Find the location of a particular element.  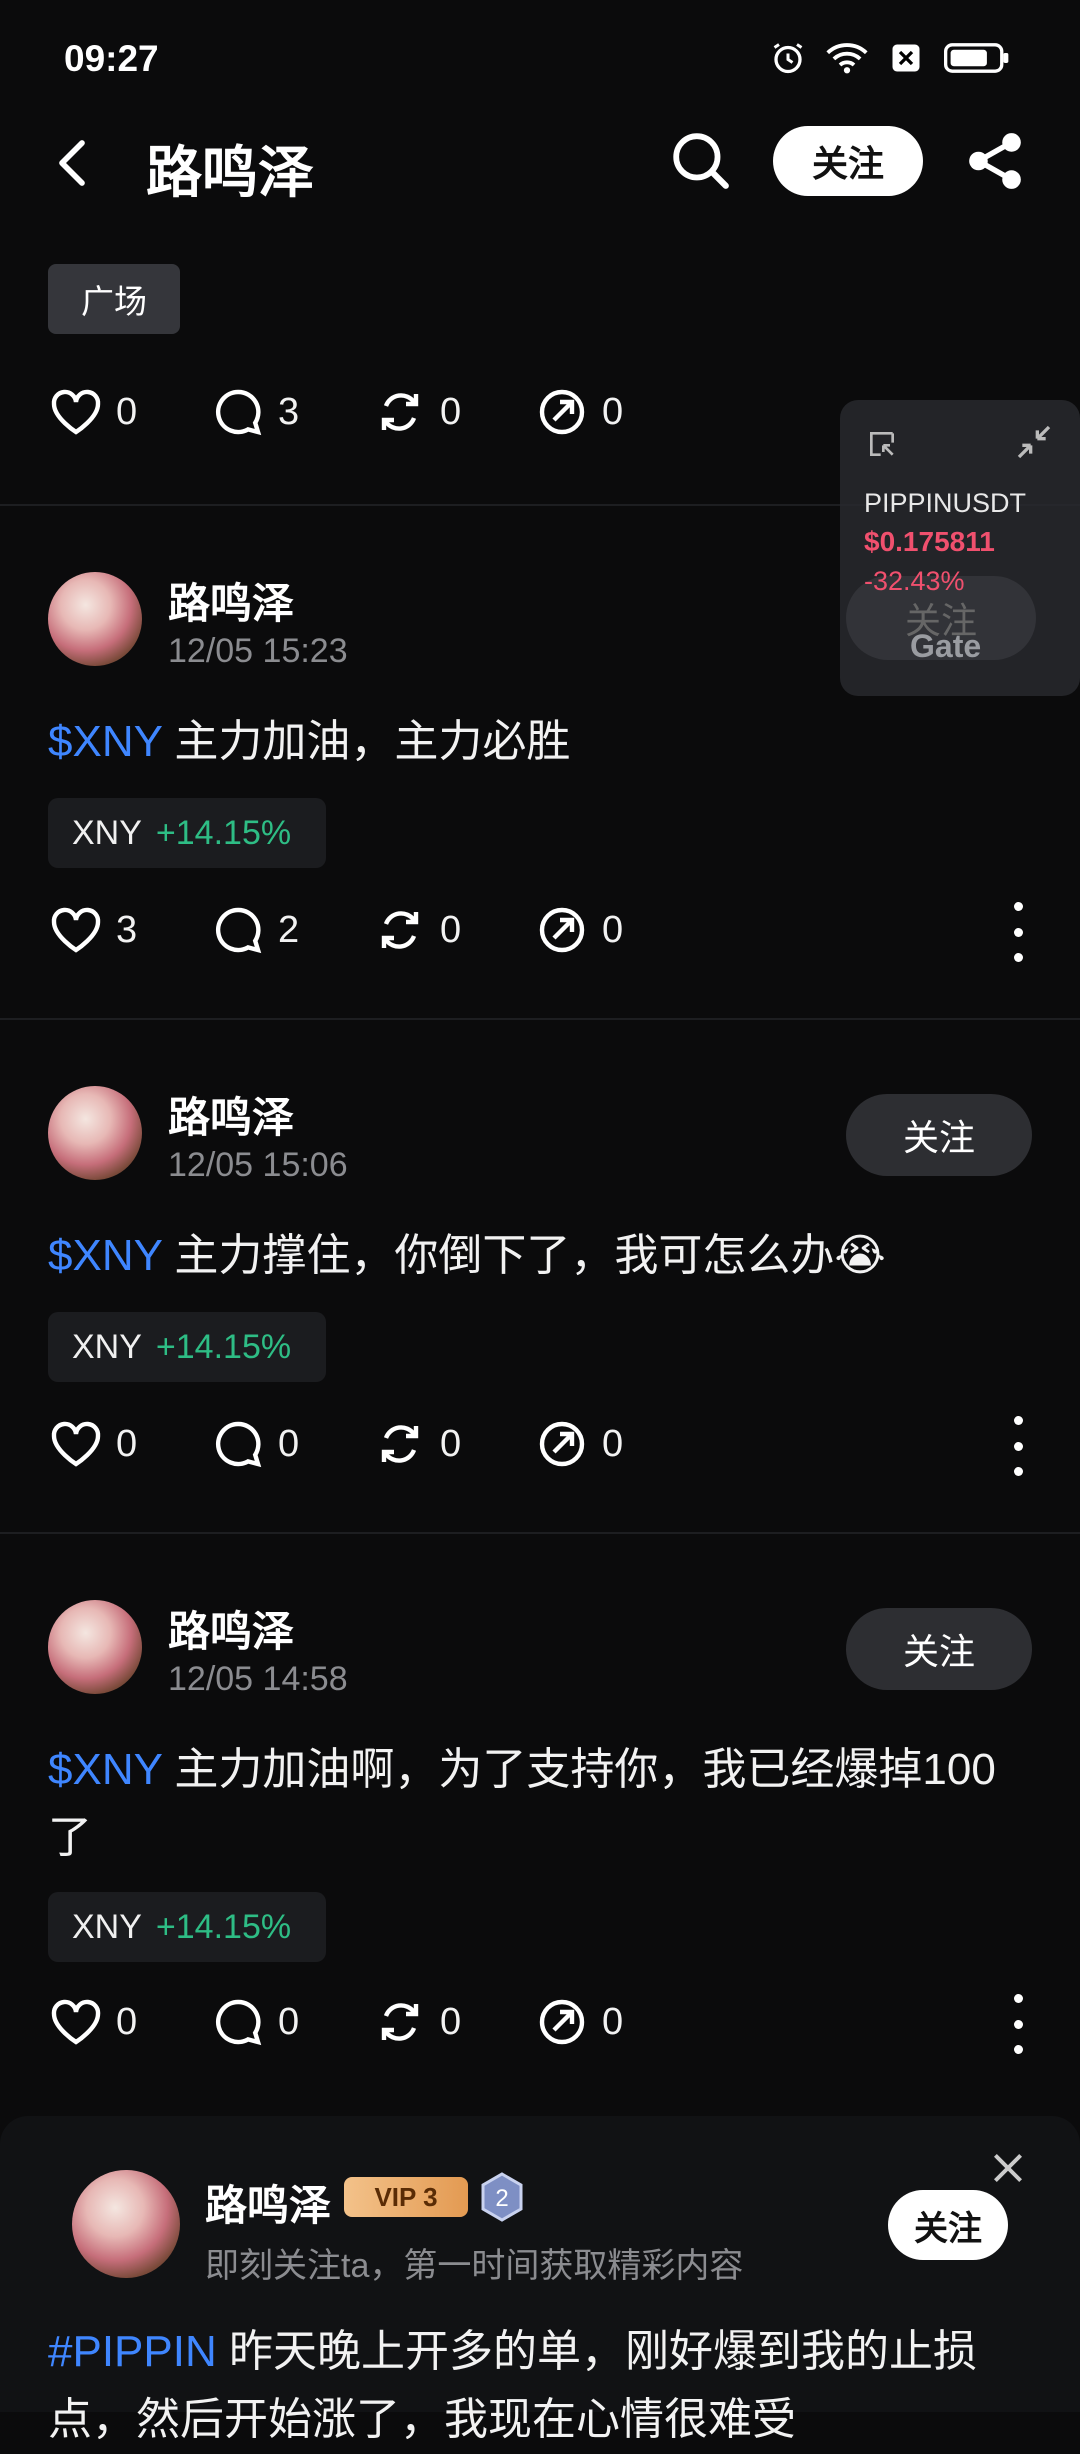

comment-count: 0 is located at coordinates (289, 1443).